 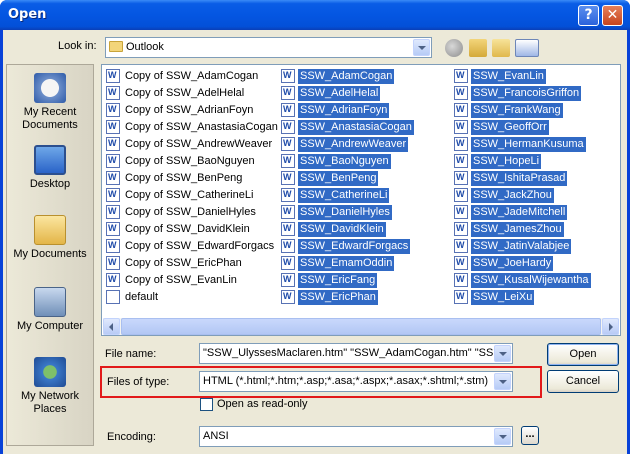 What do you see at coordinates (315, 15) in the screenshot?
I see `title-bar: Open ? ✕` at bounding box center [315, 15].